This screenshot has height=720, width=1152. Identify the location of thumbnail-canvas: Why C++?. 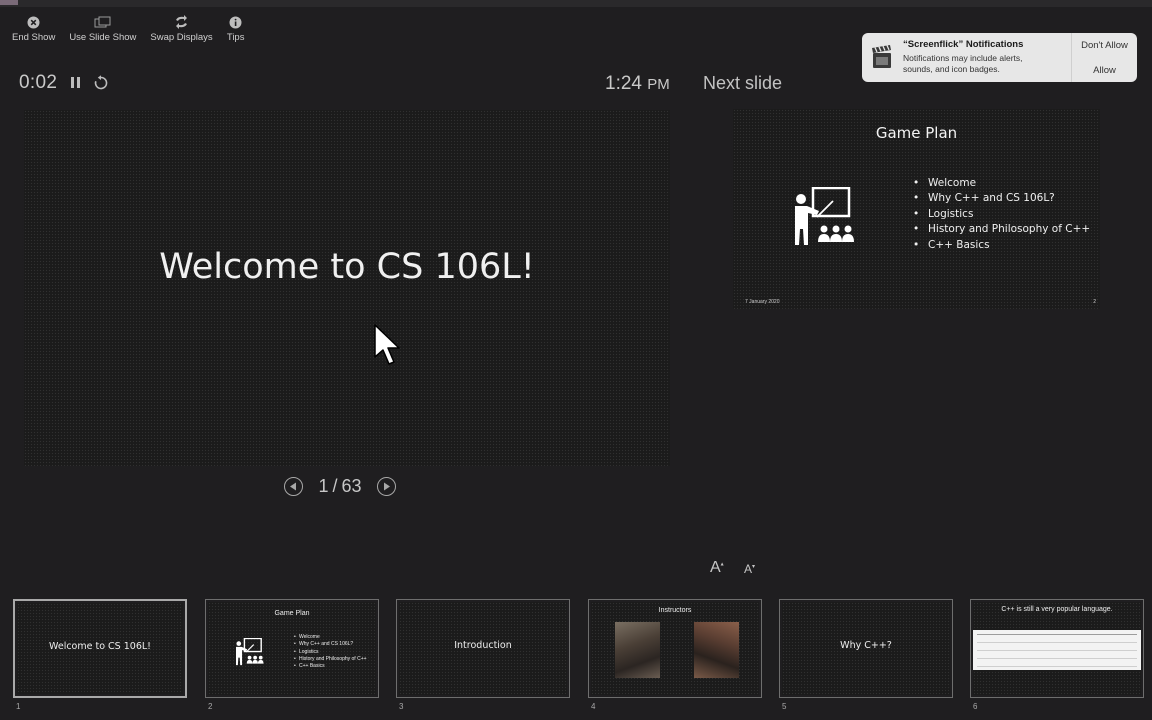
(866, 648).